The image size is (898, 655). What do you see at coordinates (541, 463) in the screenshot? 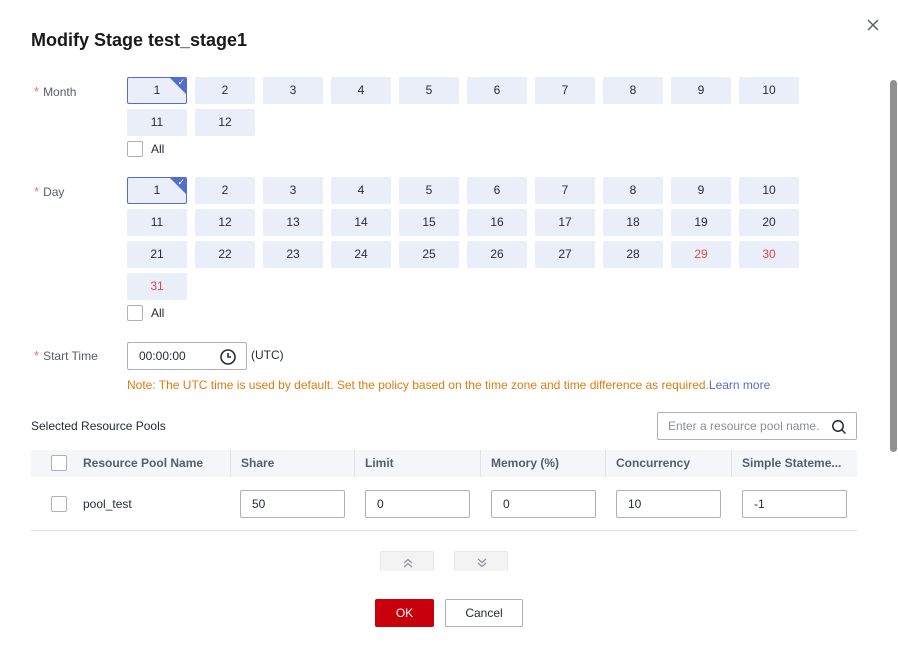
I see `column-header-memory: Memory (%)` at bounding box center [541, 463].